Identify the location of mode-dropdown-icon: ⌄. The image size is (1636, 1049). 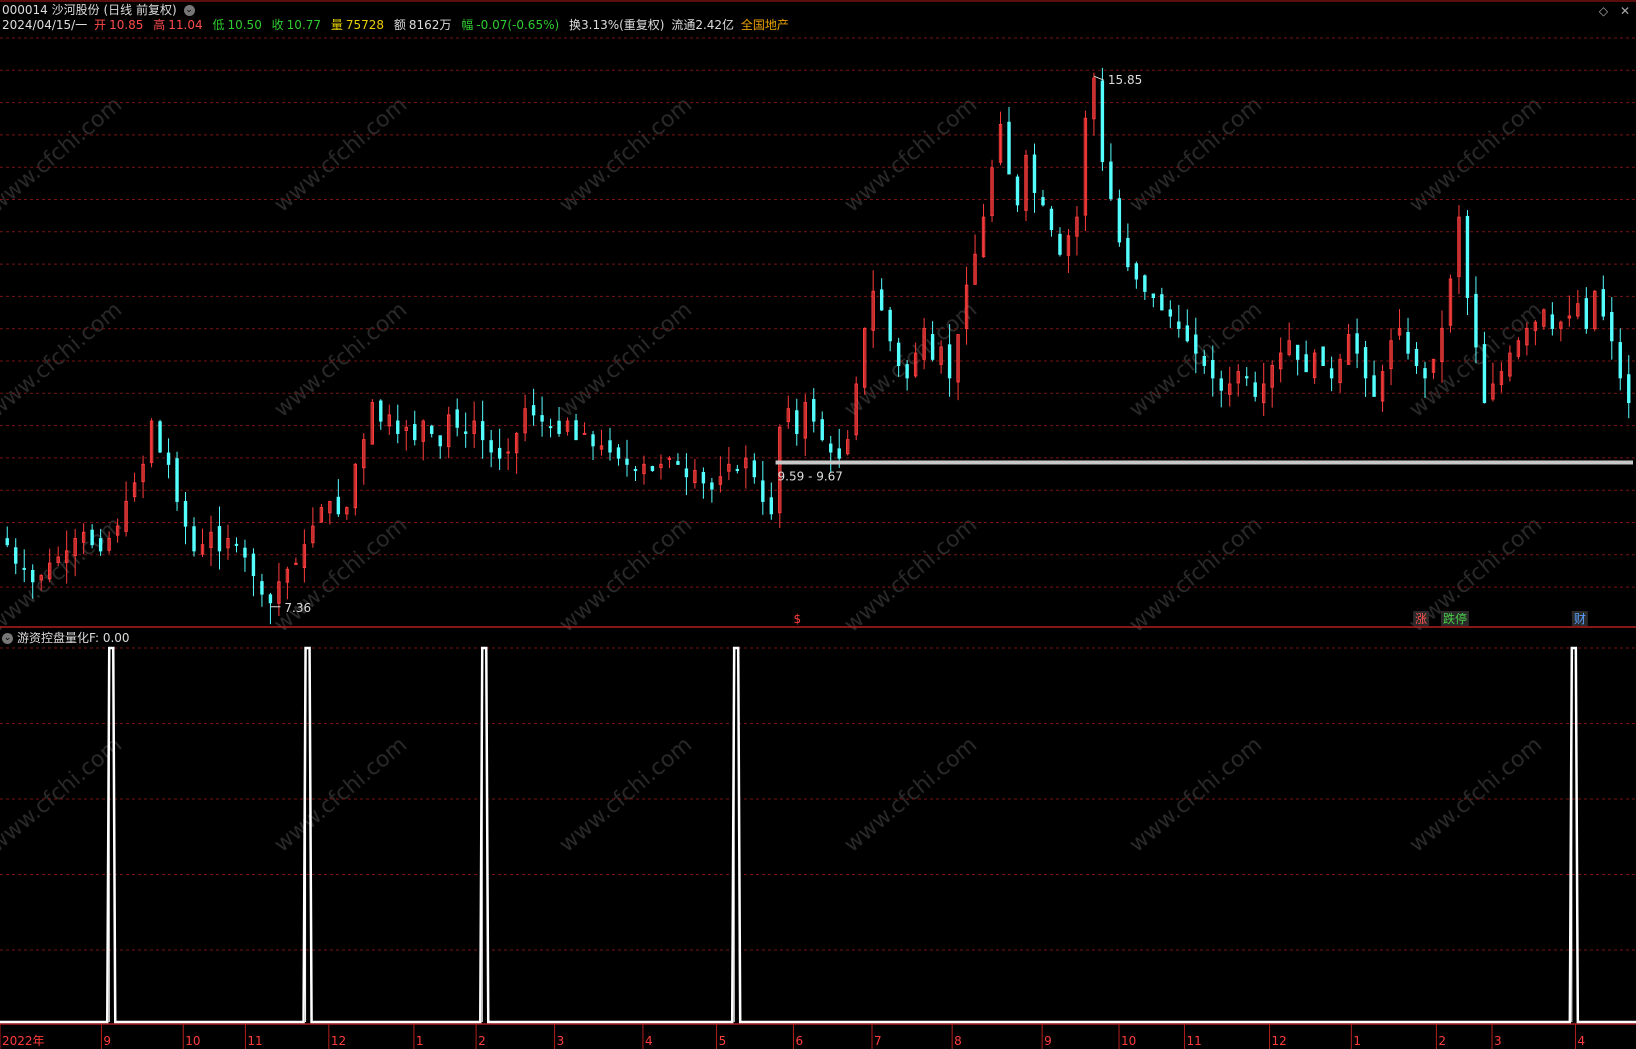
(189, 10).